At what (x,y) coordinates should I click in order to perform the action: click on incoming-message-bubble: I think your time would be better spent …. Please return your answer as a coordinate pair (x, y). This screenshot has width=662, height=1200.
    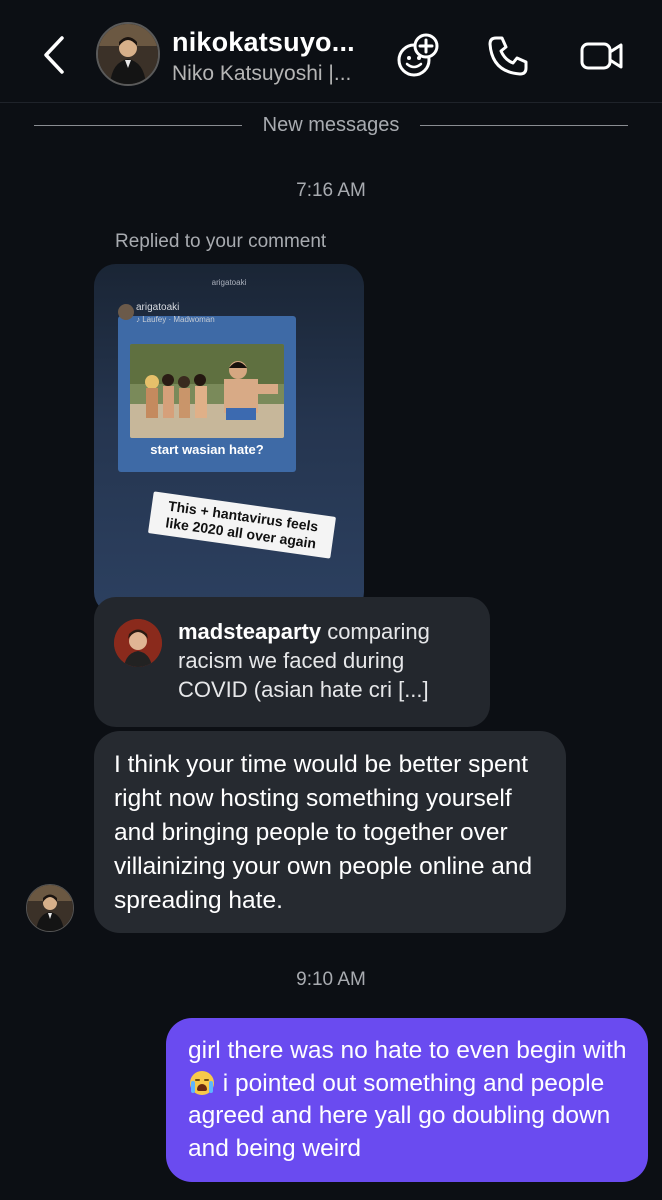
    Looking at the image, I should click on (330, 832).